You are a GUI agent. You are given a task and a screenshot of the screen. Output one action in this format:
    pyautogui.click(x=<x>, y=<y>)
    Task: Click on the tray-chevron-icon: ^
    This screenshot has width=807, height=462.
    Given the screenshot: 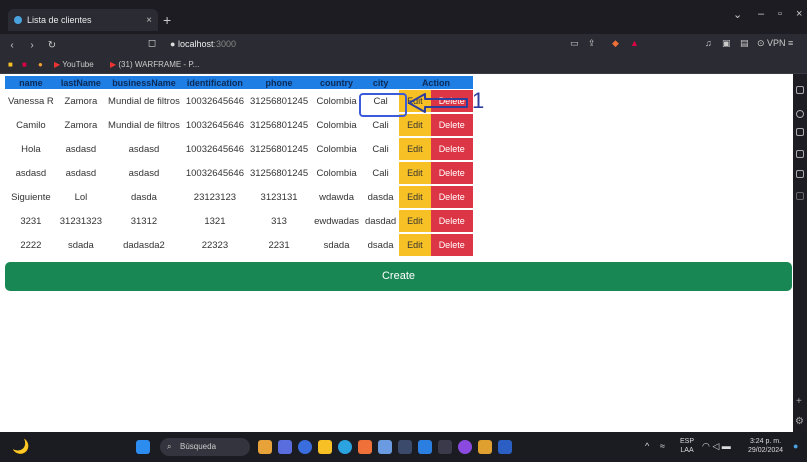 What is the action you would take?
    pyautogui.click(x=647, y=446)
    